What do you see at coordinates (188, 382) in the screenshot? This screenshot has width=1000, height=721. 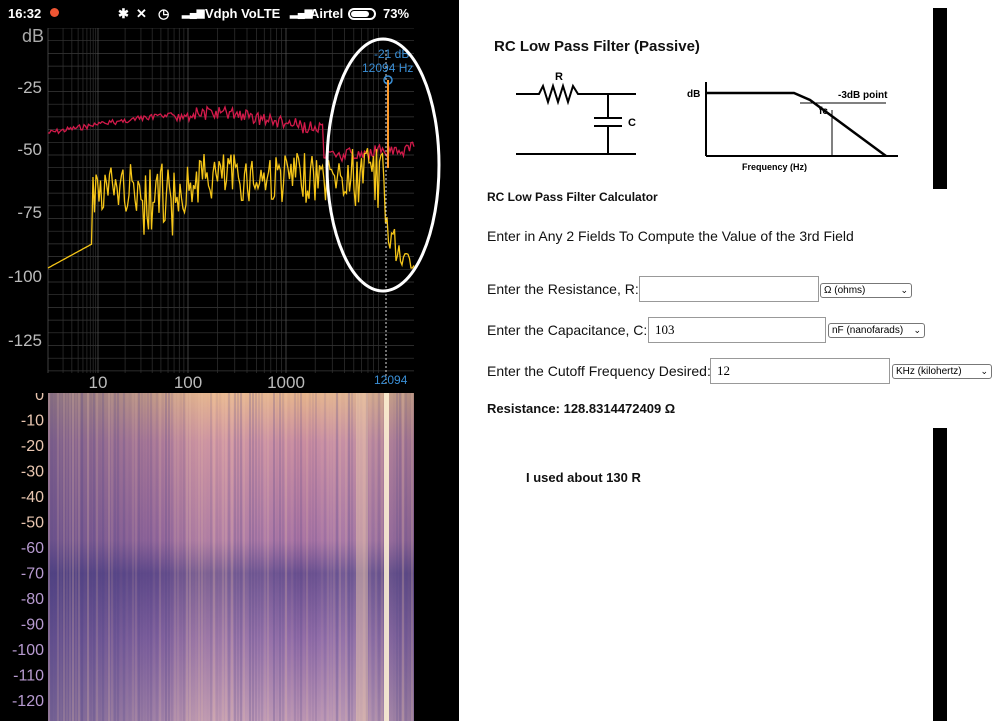 I see `x-tick-label: 100` at bounding box center [188, 382].